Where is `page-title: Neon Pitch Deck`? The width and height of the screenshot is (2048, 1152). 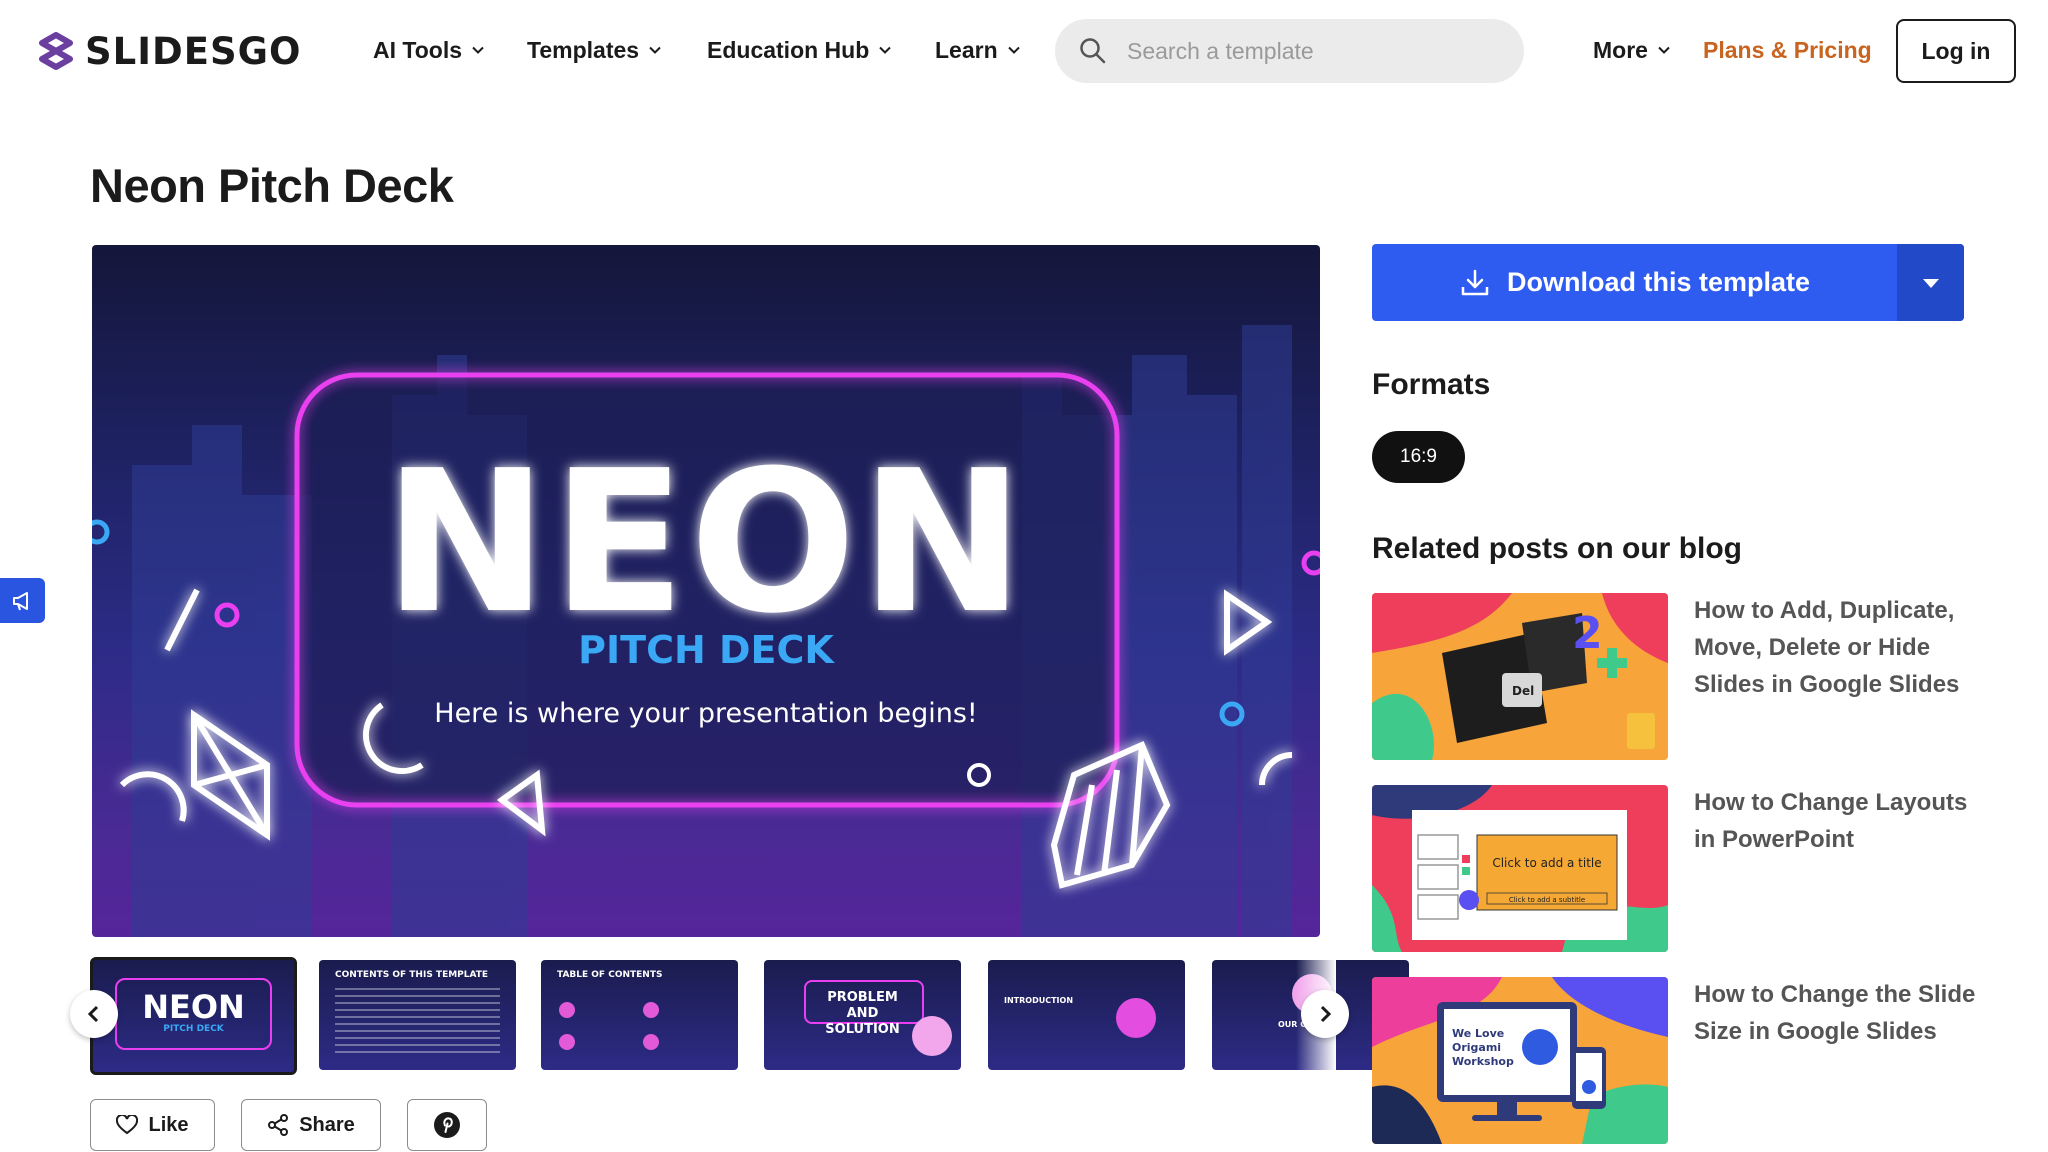
page-title: Neon Pitch Deck is located at coordinates (272, 185).